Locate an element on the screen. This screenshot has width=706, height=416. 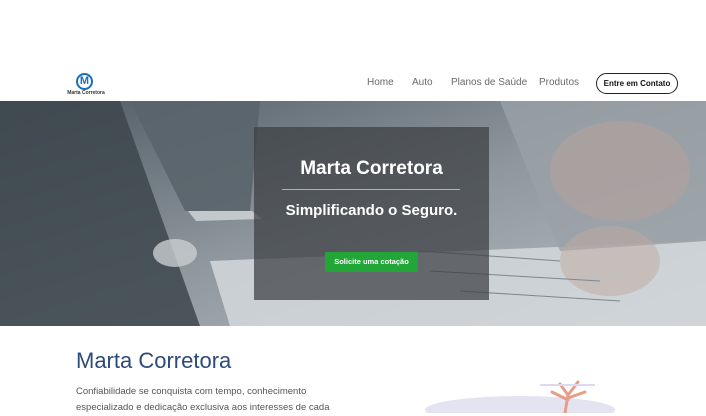
logo: M Marta Corretora is located at coordinates (86, 85).